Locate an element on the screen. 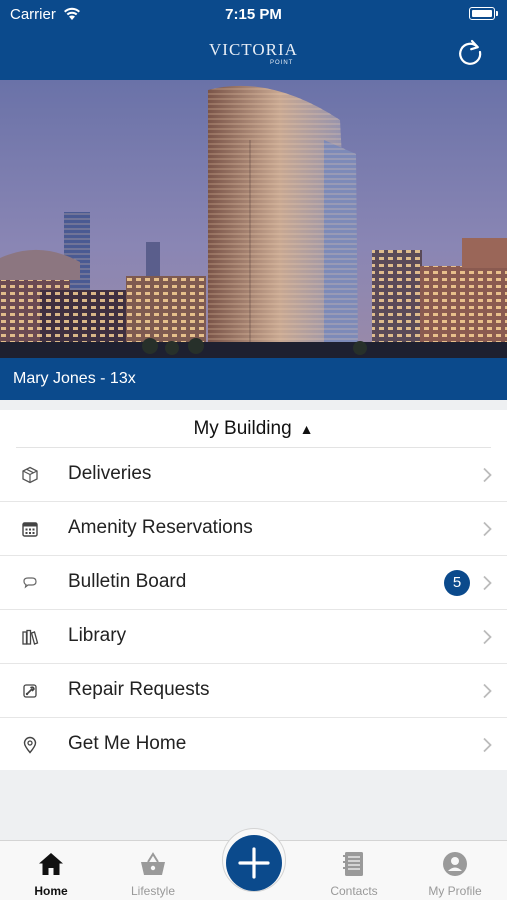 Image resolution: width=507 pixels, height=900 pixels. tab-label: Lifestyle is located at coordinates (153, 891).